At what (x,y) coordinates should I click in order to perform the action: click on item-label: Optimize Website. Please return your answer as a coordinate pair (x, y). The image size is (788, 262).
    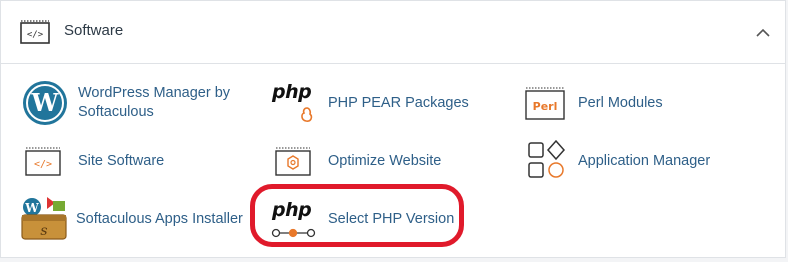
    Looking at the image, I should click on (385, 160).